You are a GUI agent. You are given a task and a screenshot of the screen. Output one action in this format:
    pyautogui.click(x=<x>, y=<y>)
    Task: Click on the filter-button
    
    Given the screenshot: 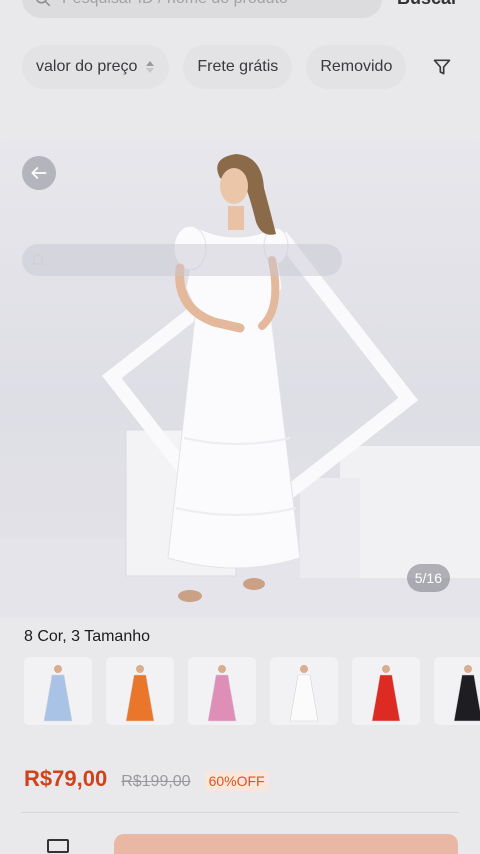 What is the action you would take?
    pyautogui.click(x=442, y=67)
    